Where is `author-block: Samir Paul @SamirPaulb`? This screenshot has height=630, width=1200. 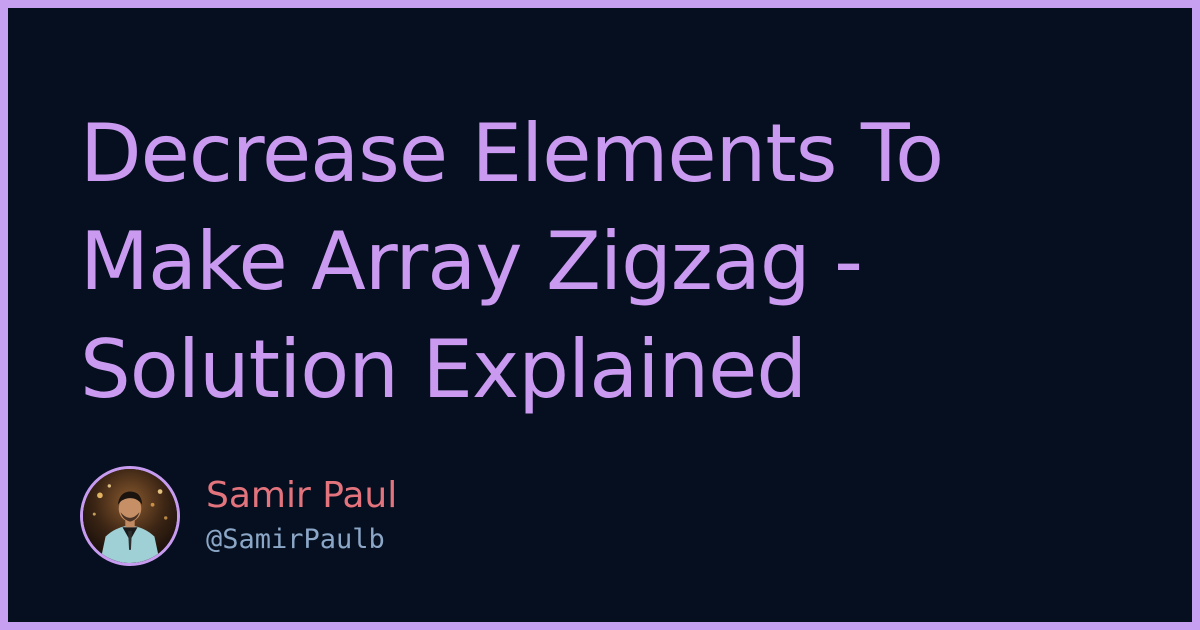 author-block: Samir Paul @SamirPaulb is located at coordinates (238, 516).